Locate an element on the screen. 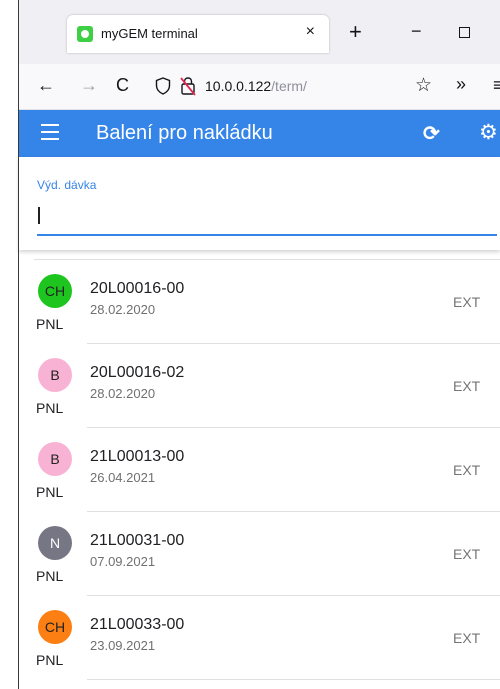 This screenshot has width=500, height=689. item-code: 21L00013-00 is located at coordinates (137, 456).